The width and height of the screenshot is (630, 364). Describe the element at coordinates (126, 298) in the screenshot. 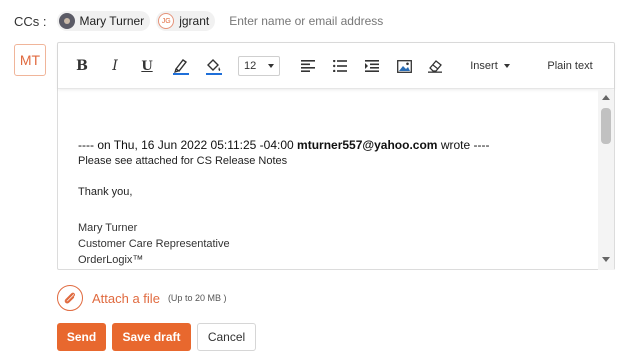

I see `attach-file-link: Attach a file` at that location.